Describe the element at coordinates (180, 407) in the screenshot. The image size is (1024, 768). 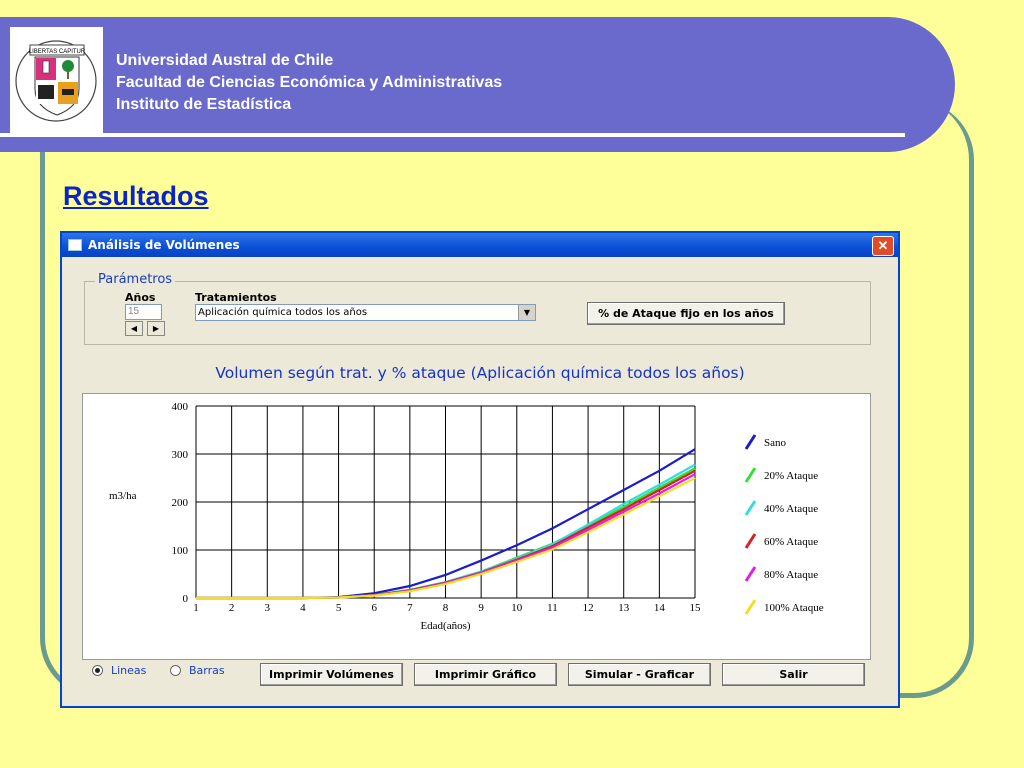
I see `y-tick-label: 400` at that location.